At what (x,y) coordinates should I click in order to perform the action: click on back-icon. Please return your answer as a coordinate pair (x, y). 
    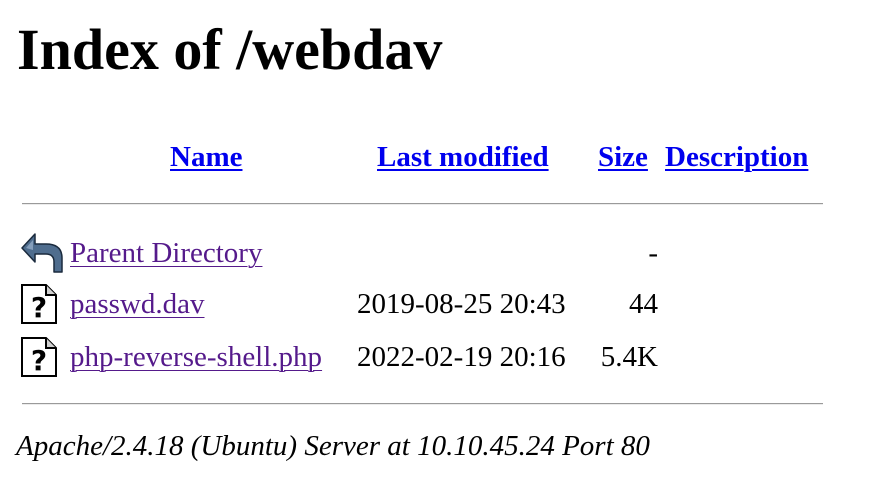
    Looking at the image, I should click on (42, 255).